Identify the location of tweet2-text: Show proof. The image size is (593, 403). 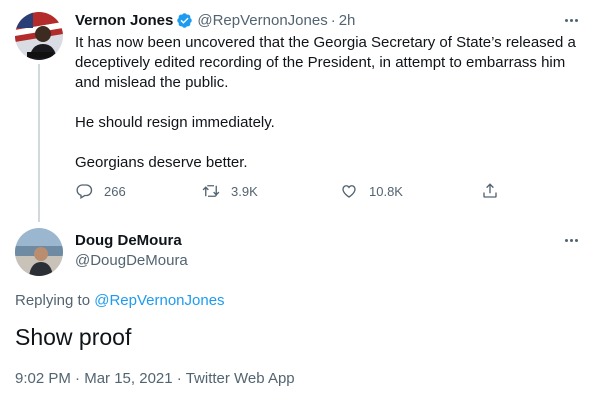
(73, 337).